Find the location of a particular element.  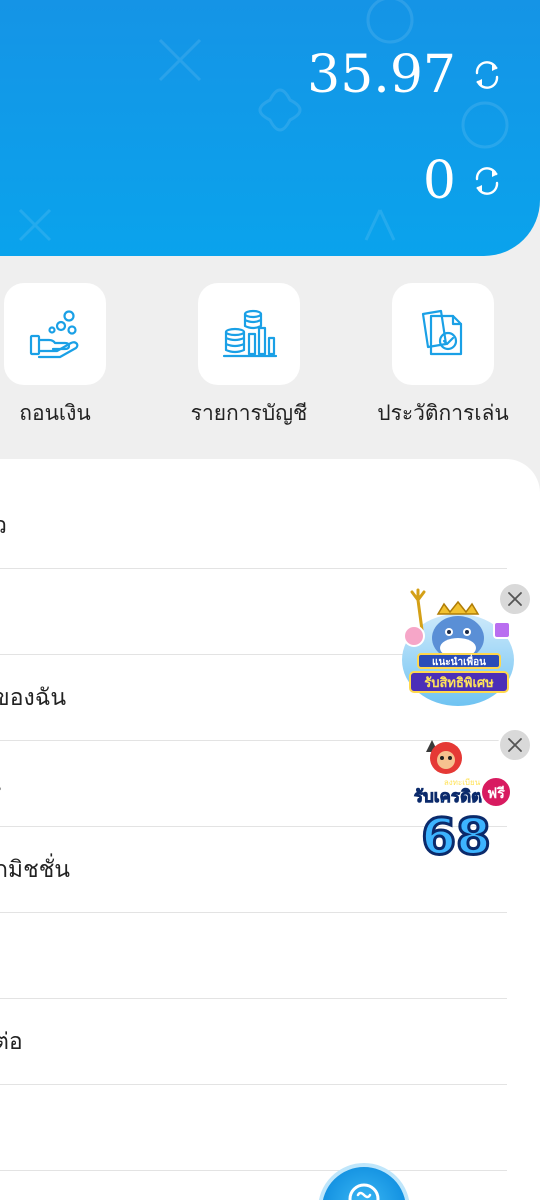

account-statement-action: รายการบัญชี is located at coordinates (249, 356).